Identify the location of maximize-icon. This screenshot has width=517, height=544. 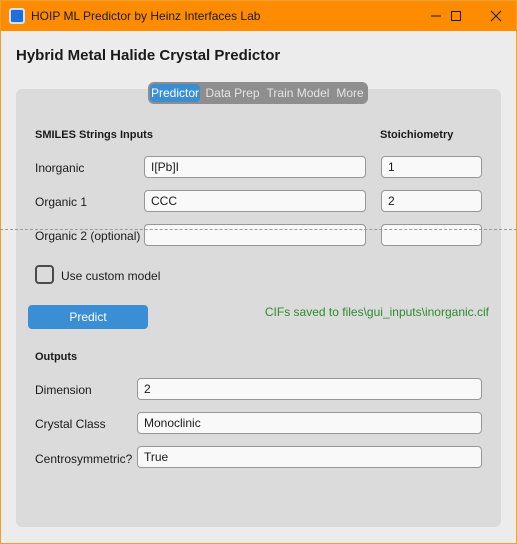
(456, 16).